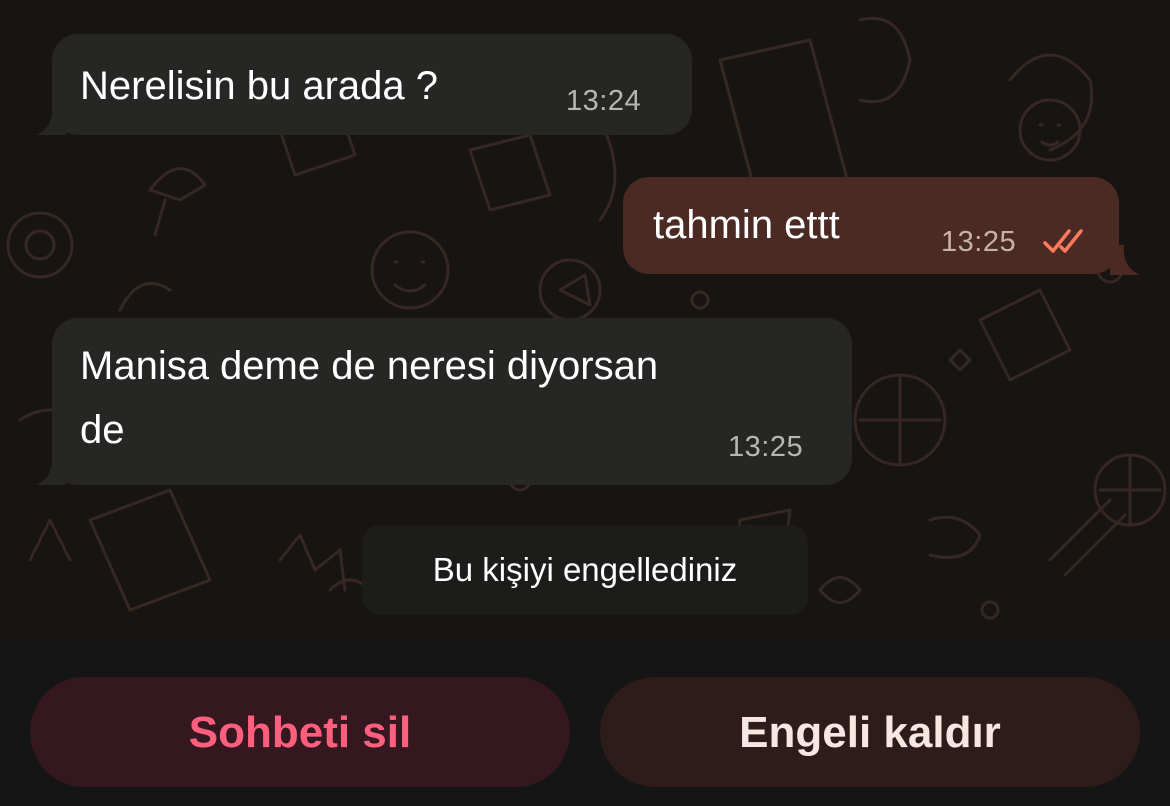 This screenshot has width=1170, height=806. Describe the element at coordinates (259, 86) in the screenshot. I see `message-text: Nerelisin bu arada ?` at that location.